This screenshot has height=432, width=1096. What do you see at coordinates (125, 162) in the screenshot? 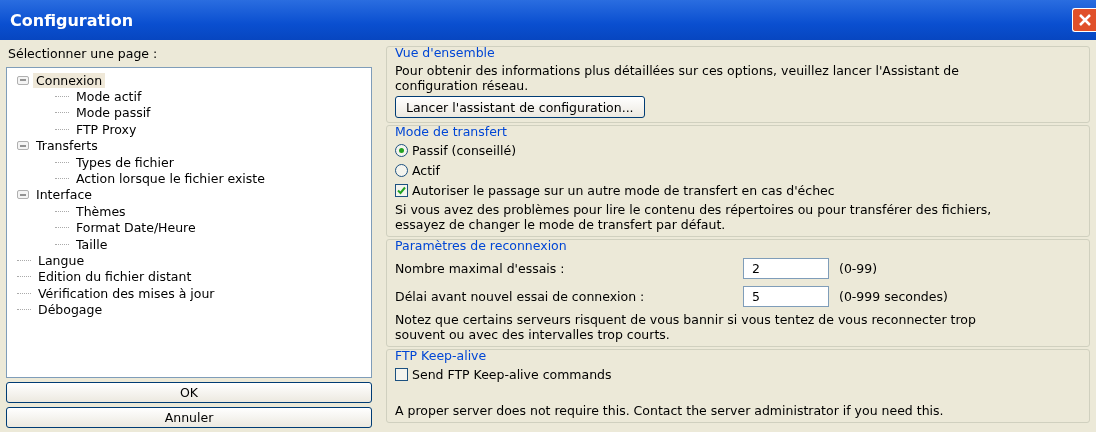
I see `tree-item: Types de fichier` at bounding box center [125, 162].